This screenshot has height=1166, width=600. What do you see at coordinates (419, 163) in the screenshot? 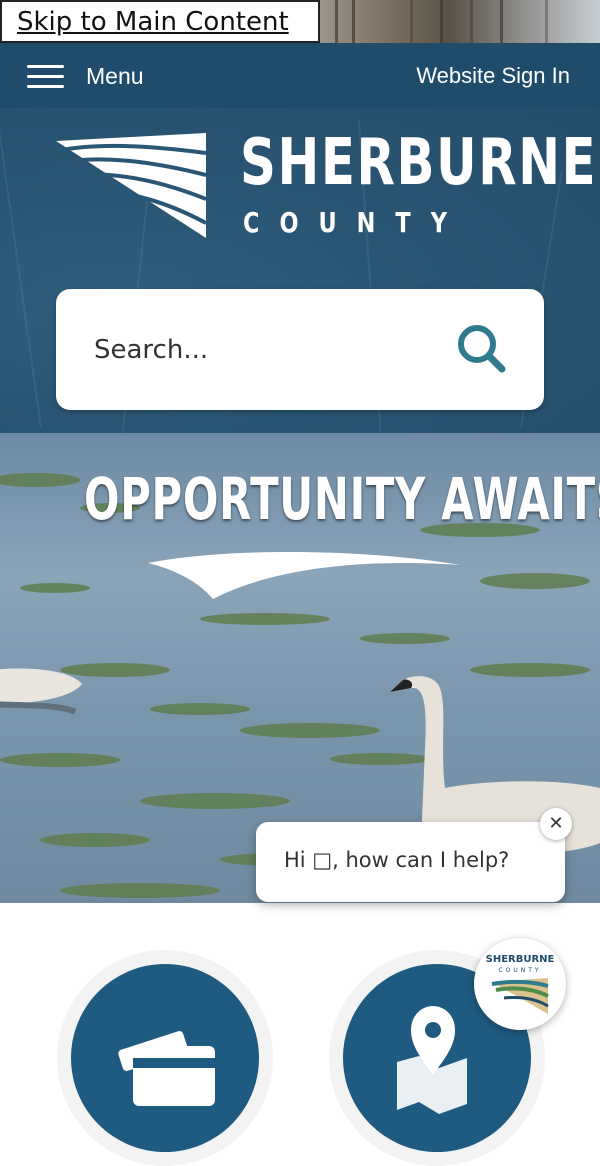
I see `brand-name: SHERBURNE` at bounding box center [419, 163].